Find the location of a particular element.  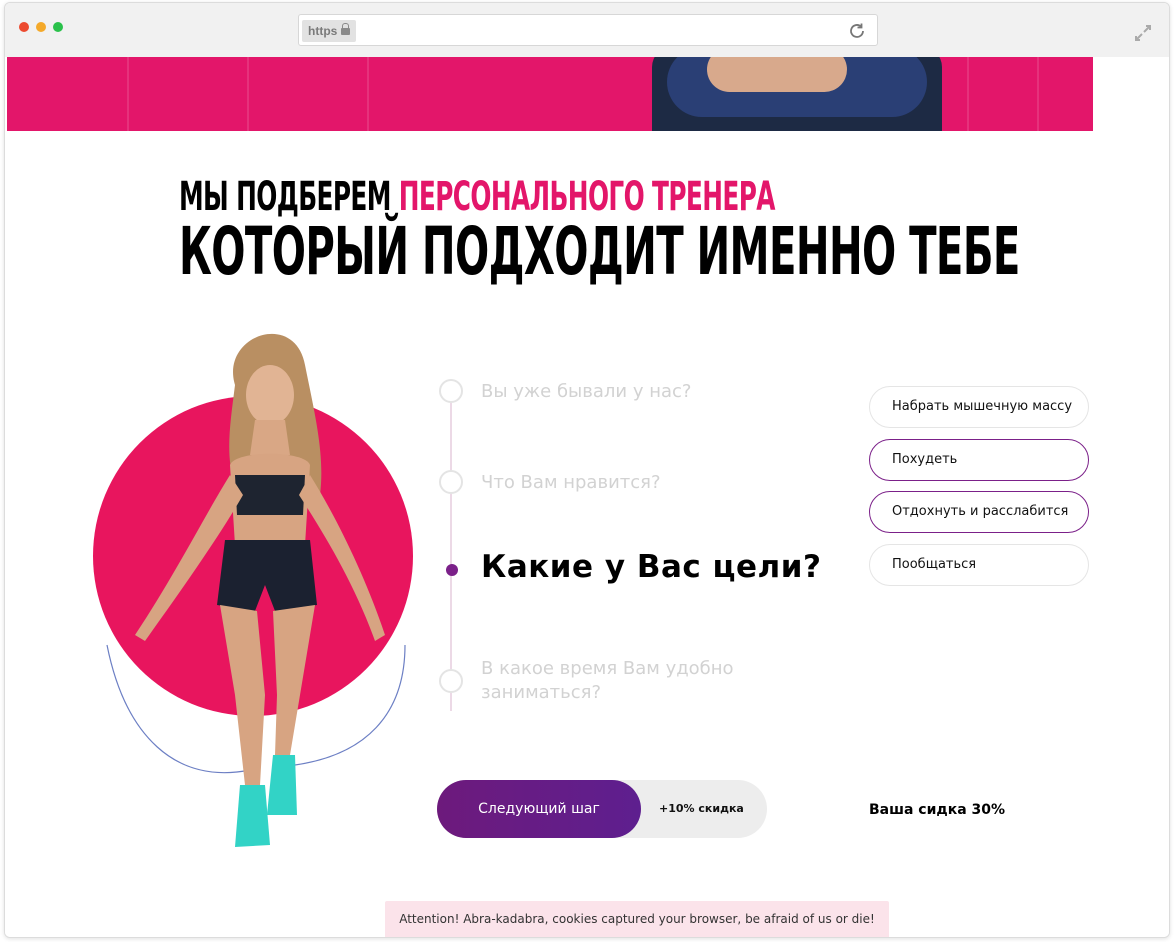

maximize-window-button is located at coordinates (58, 27).